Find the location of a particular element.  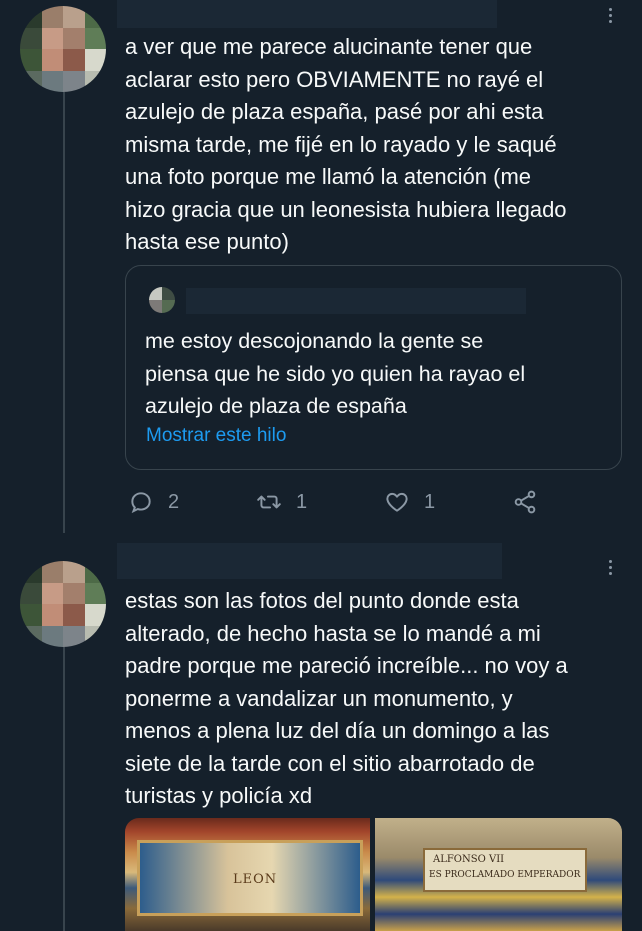

photo-grid: LEON ALFONSO VII ES PROCLAMADO EMPERADOR is located at coordinates (373, 874).